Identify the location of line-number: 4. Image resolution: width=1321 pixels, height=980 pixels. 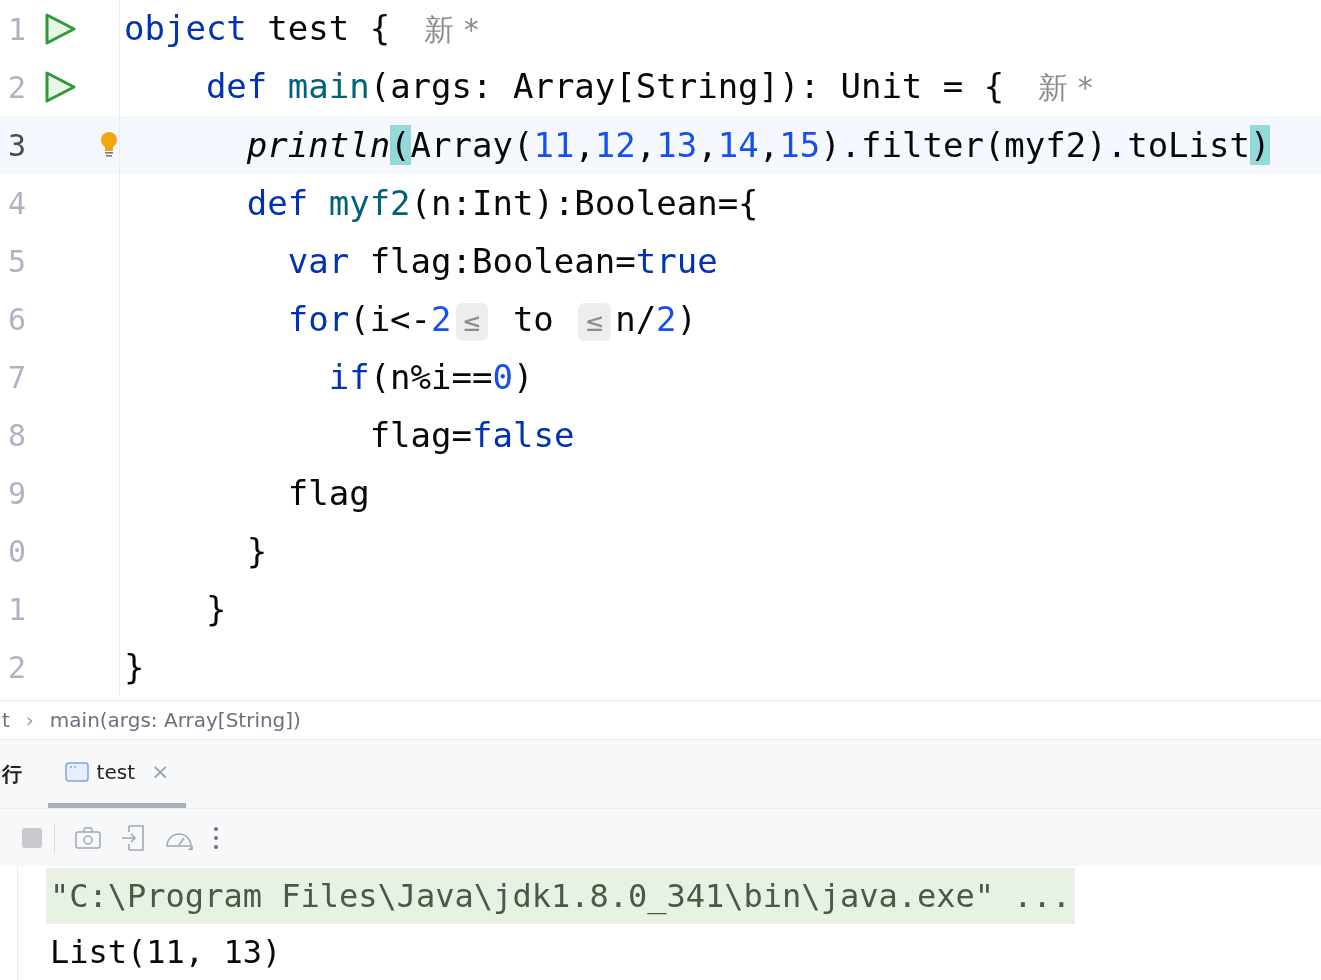
(17, 203).